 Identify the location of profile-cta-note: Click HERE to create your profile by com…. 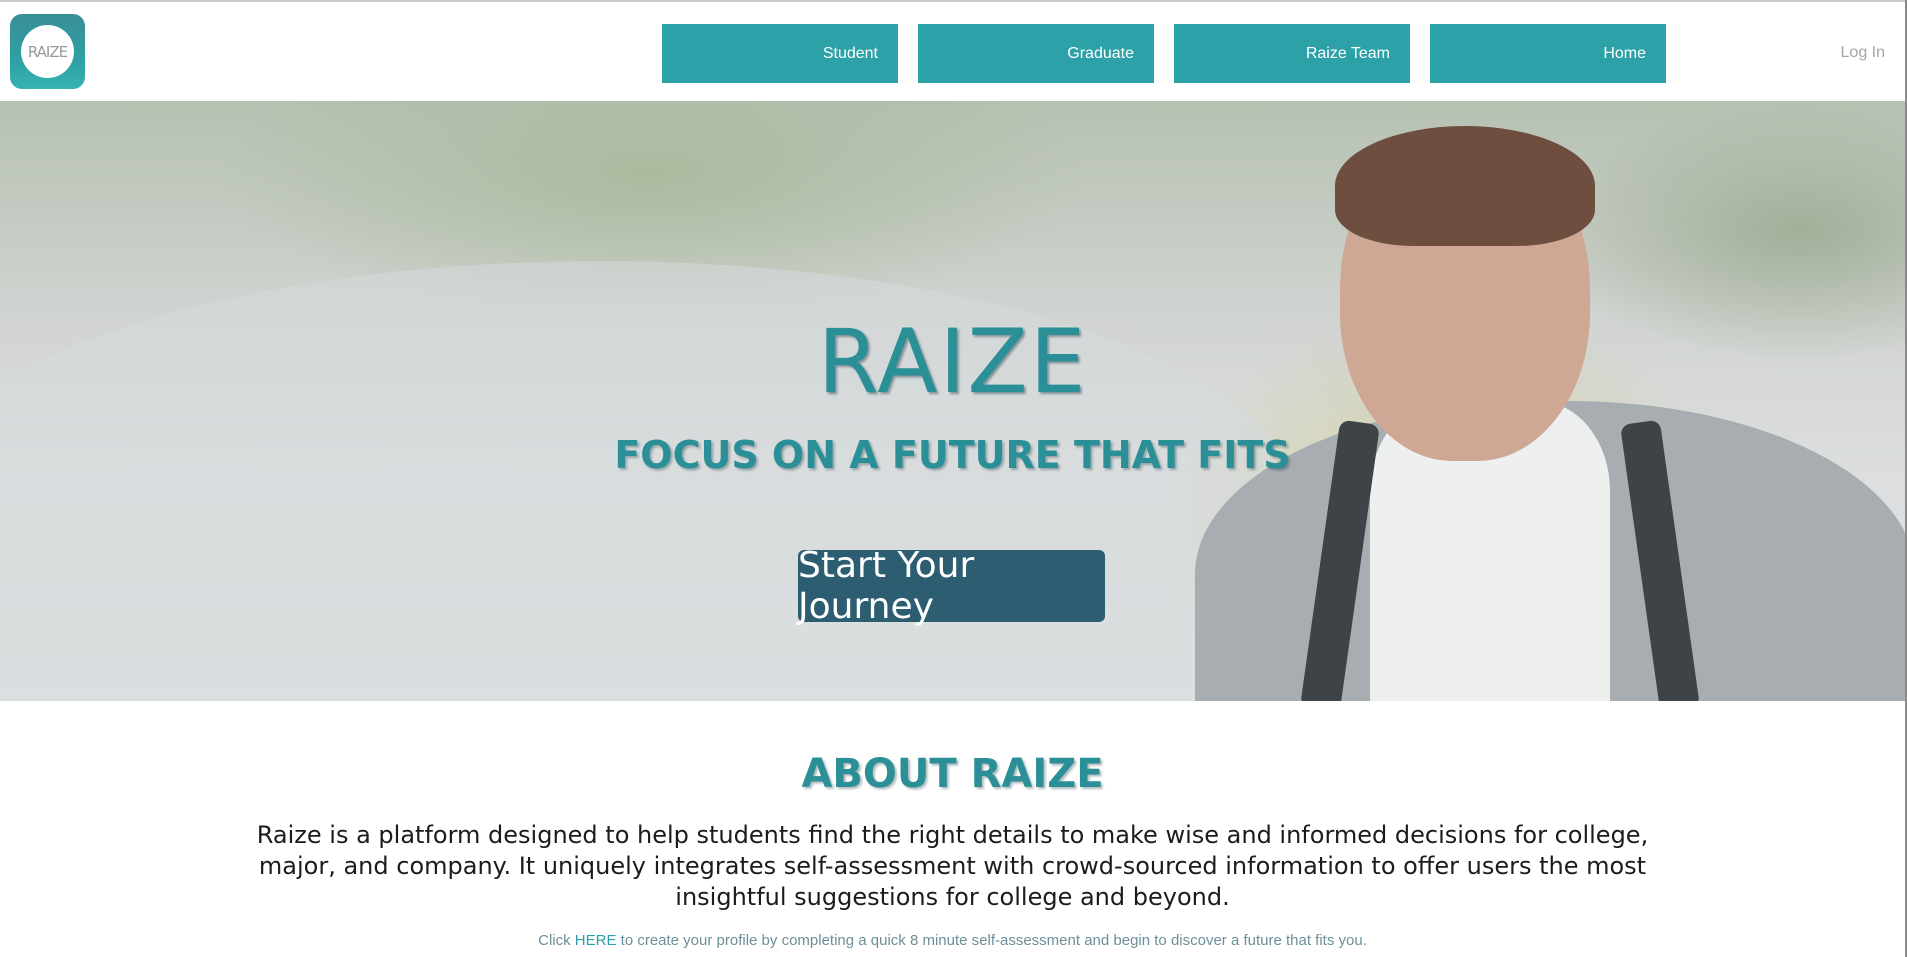
(952, 940).